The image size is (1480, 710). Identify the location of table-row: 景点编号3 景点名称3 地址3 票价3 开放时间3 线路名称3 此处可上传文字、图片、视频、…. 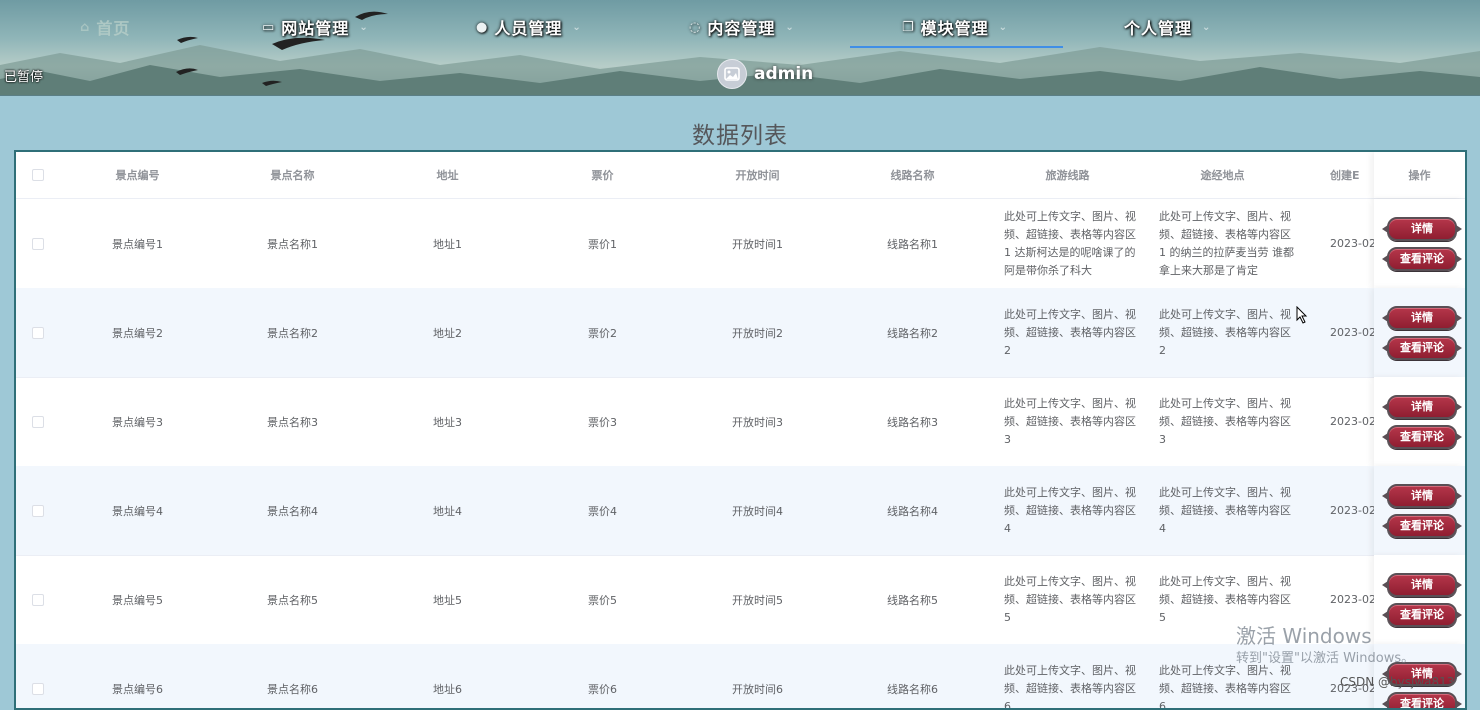
(740, 422).